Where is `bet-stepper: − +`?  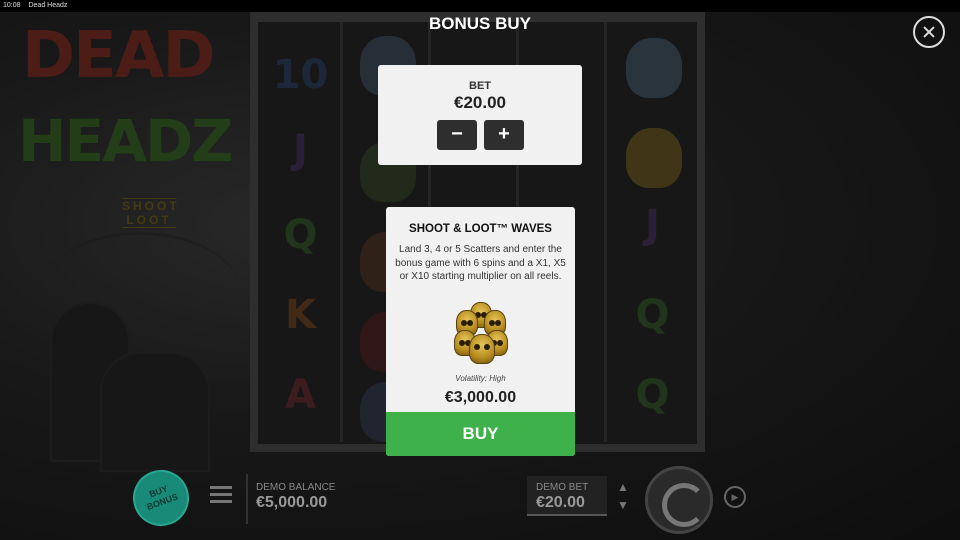
bet-stepper: − + is located at coordinates (481, 135).